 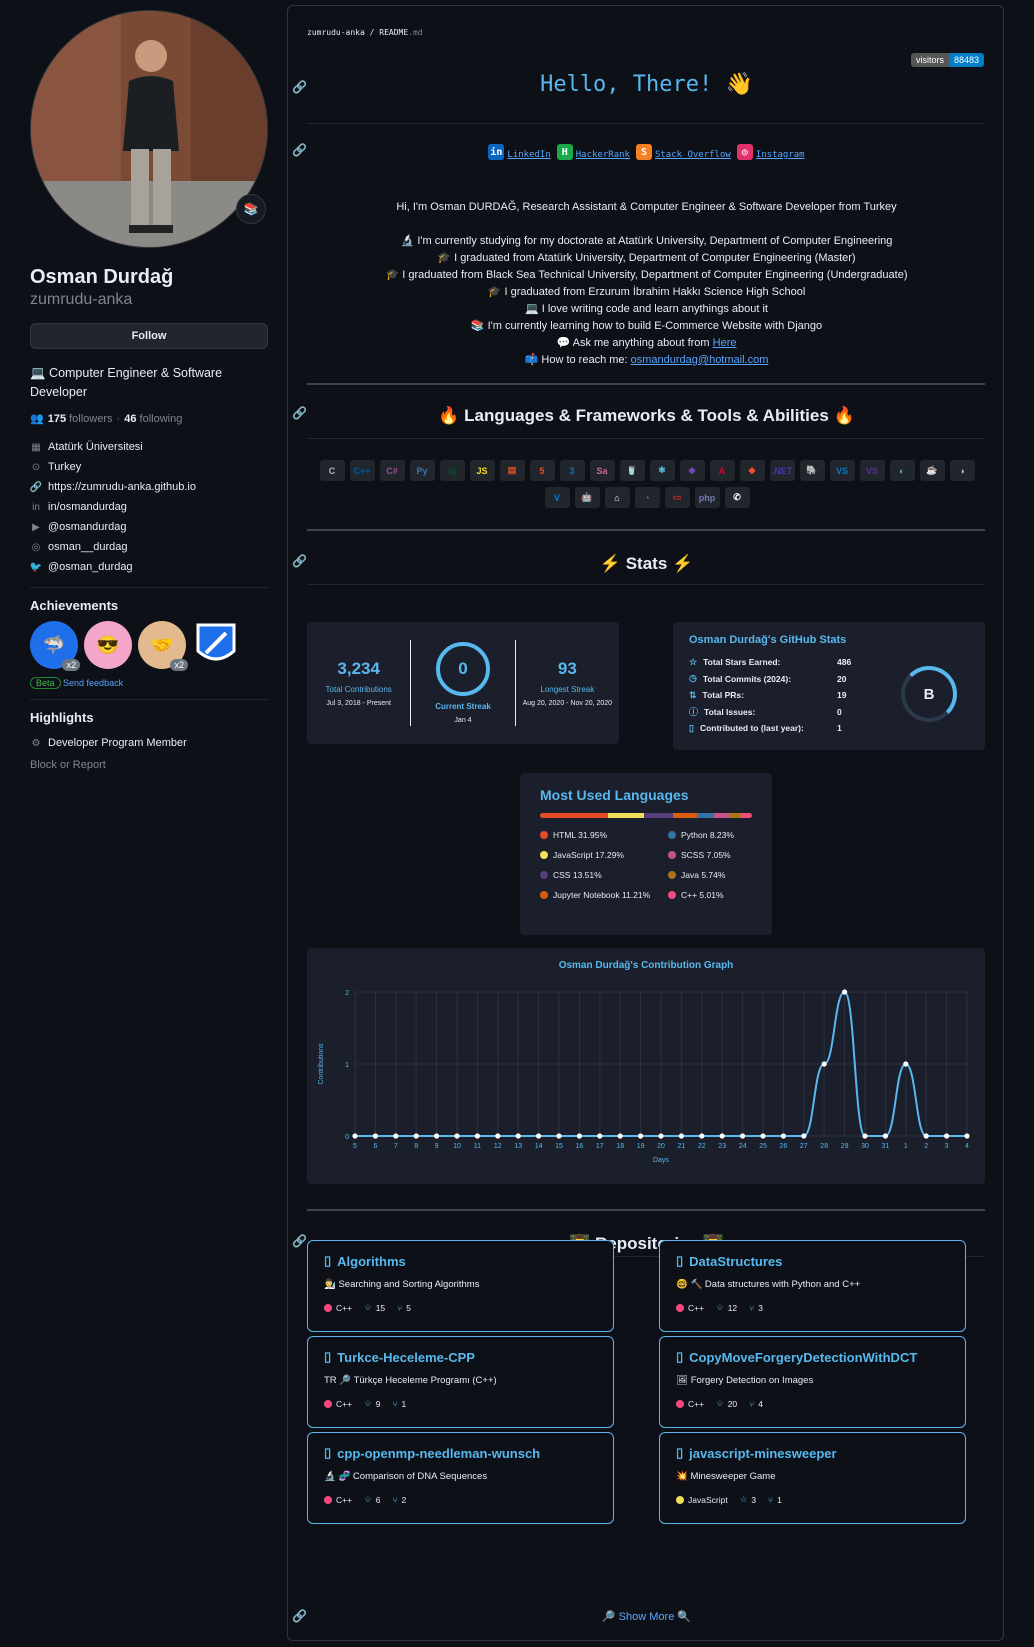 What do you see at coordinates (803, 1357) in the screenshot?
I see `repo-name: CopyMoveForgeryDetectionWithDCT` at bounding box center [803, 1357].